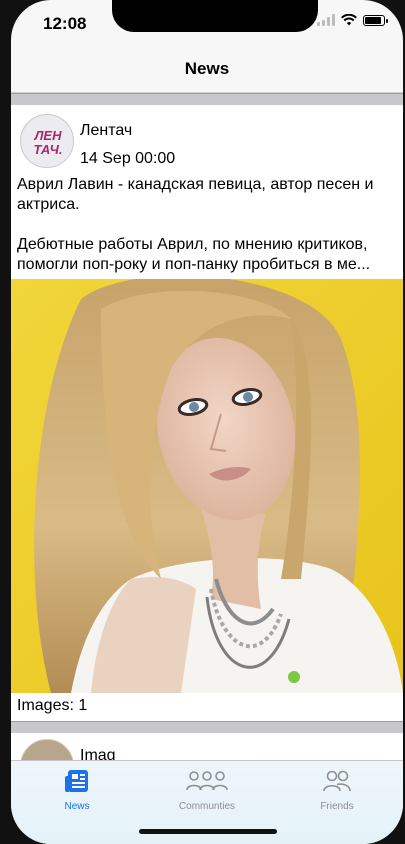 The width and height of the screenshot is (405, 844). Describe the element at coordinates (337, 781) in the screenshot. I see `friends-icon` at that location.